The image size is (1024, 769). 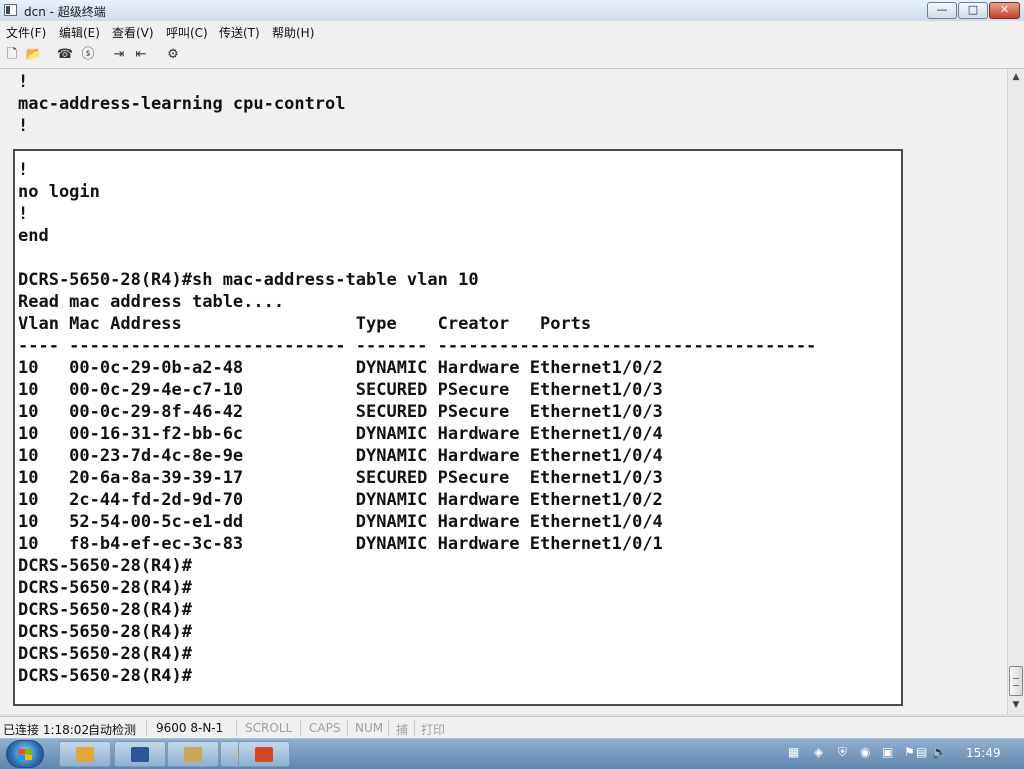 What do you see at coordinates (269, 728) in the screenshot?
I see `status-scroll: SCROLL` at bounding box center [269, 728].